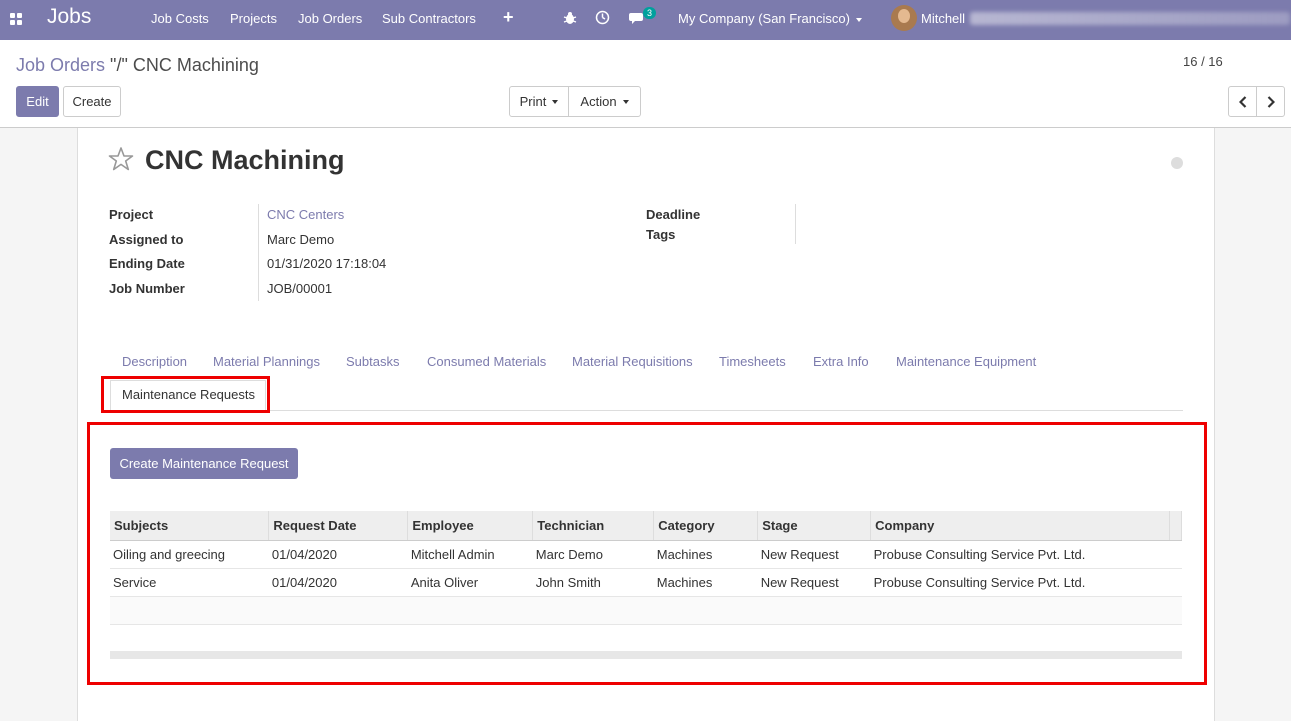  Describe the element at coordinates (300, 239) in the screenshot. I see `field-value-assigned-to: Marc Demo` at that location.